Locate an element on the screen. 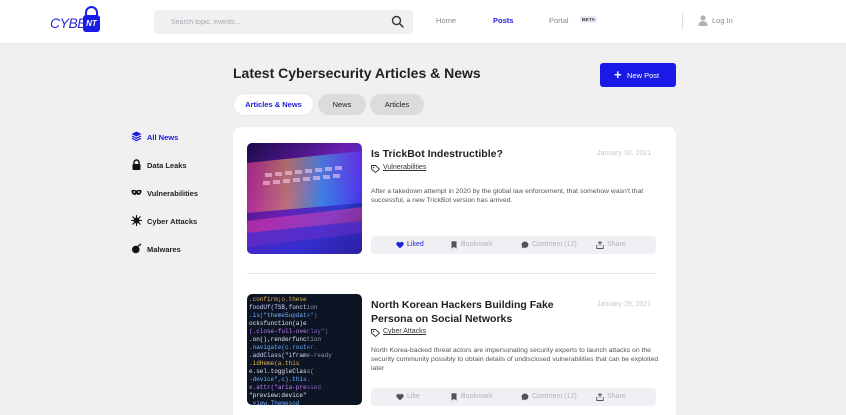 The width and height of the screenshot is (846, 415). tab-articles: Articles is located at coordinates (397, 104).